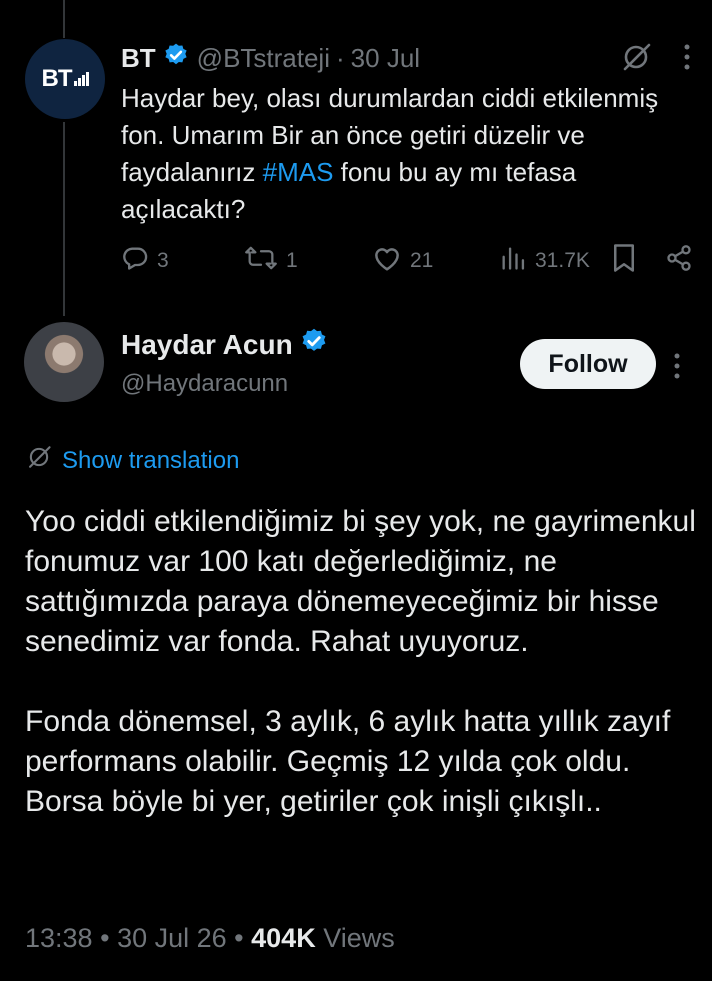 The width and height of the screenshot is (712, 981). I want to click on comment-icon, so click(135, 261).